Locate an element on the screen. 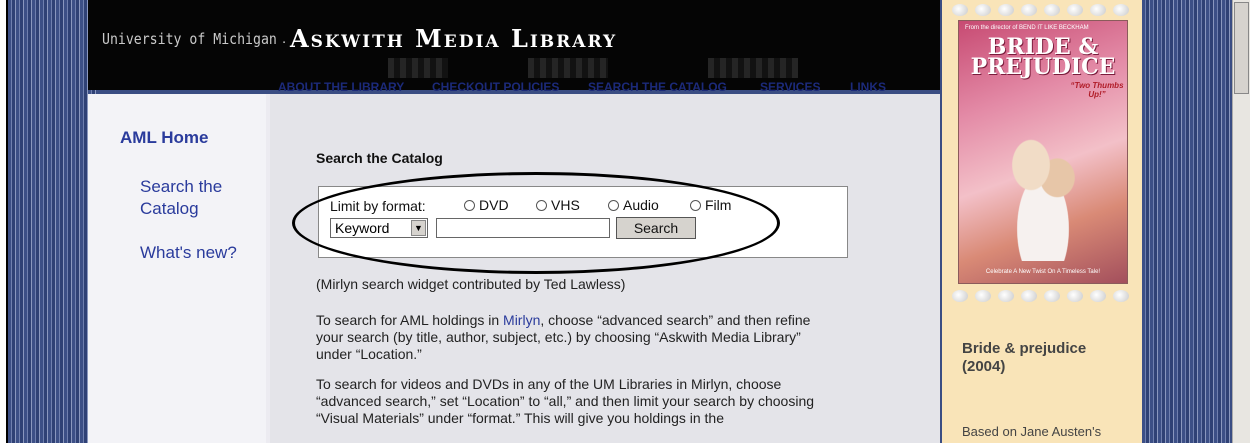 This screenshot has width=1259, height=443. nav-about-the-library: ABOUT THE LIBRARY is located at coordinates (341, 87).